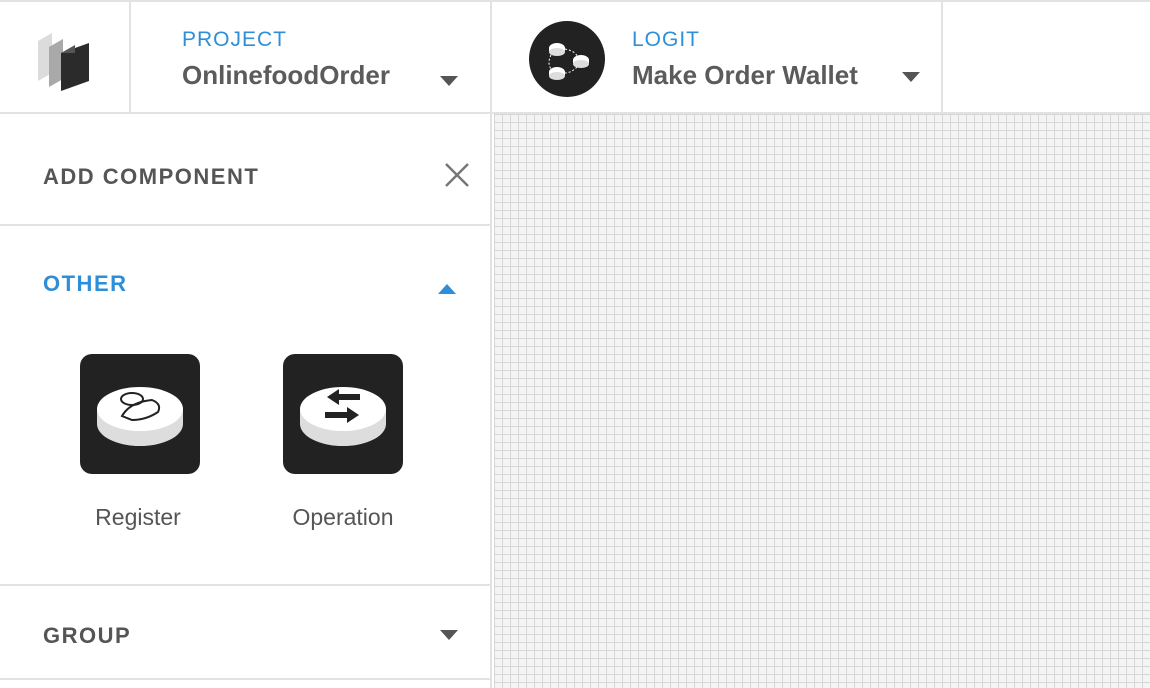  Describe the element at coordinates (286, 75) in the screenshot. I see `project-name: OnlinefoodOrder` at that location.